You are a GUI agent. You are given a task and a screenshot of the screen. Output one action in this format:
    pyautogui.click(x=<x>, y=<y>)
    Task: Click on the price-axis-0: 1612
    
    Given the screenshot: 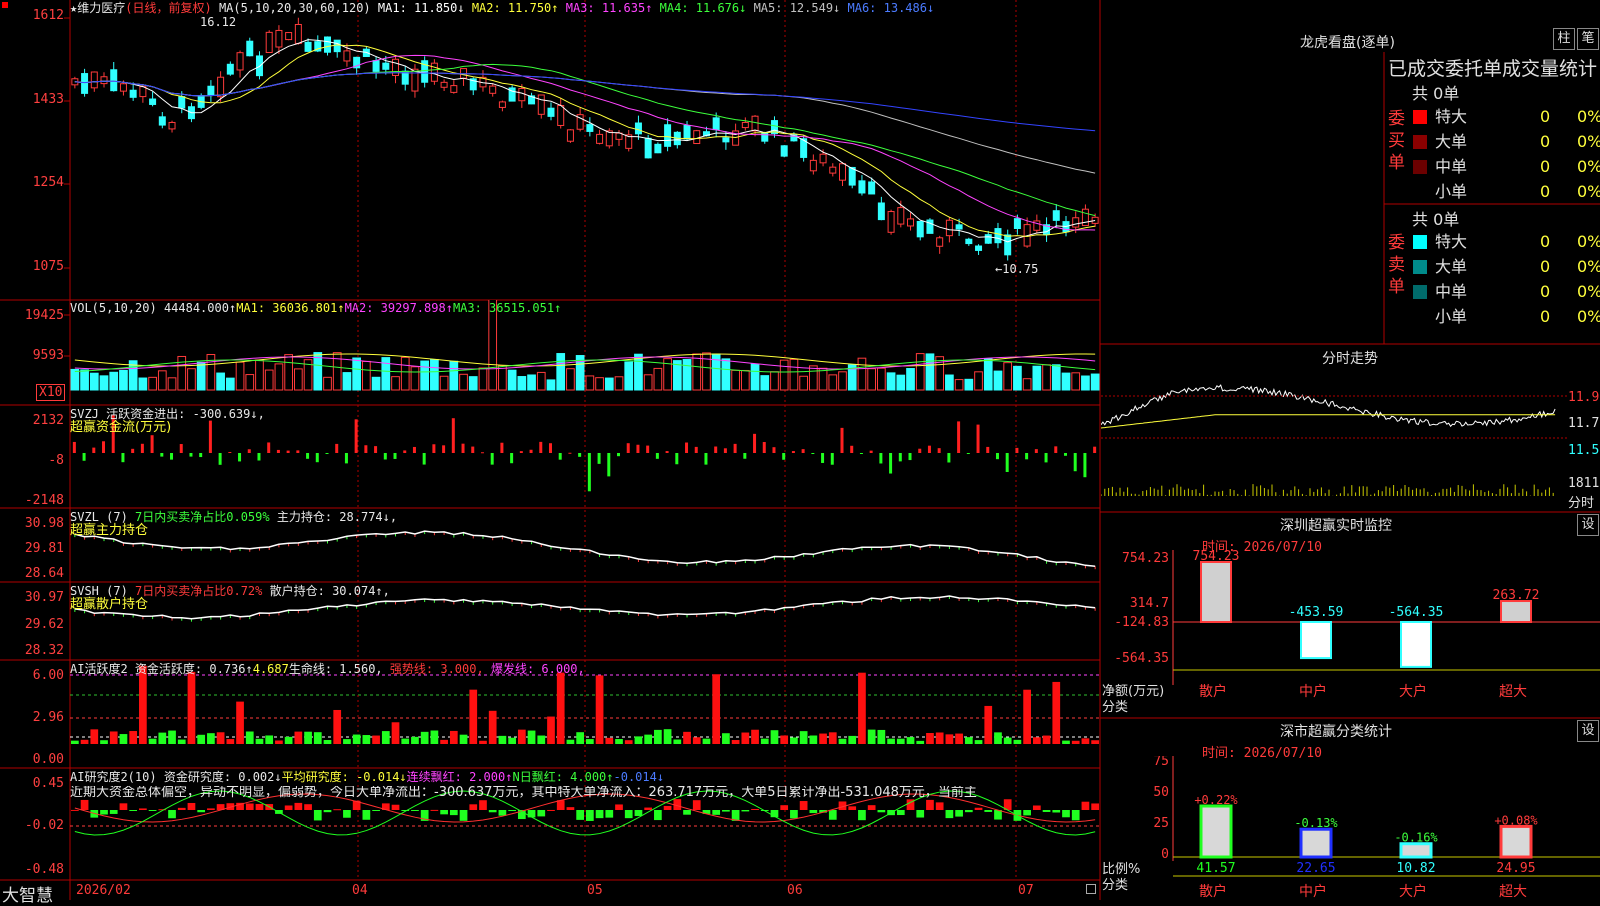 What is the action you would take?
    pyautogui.click(x=48, y=15)
    